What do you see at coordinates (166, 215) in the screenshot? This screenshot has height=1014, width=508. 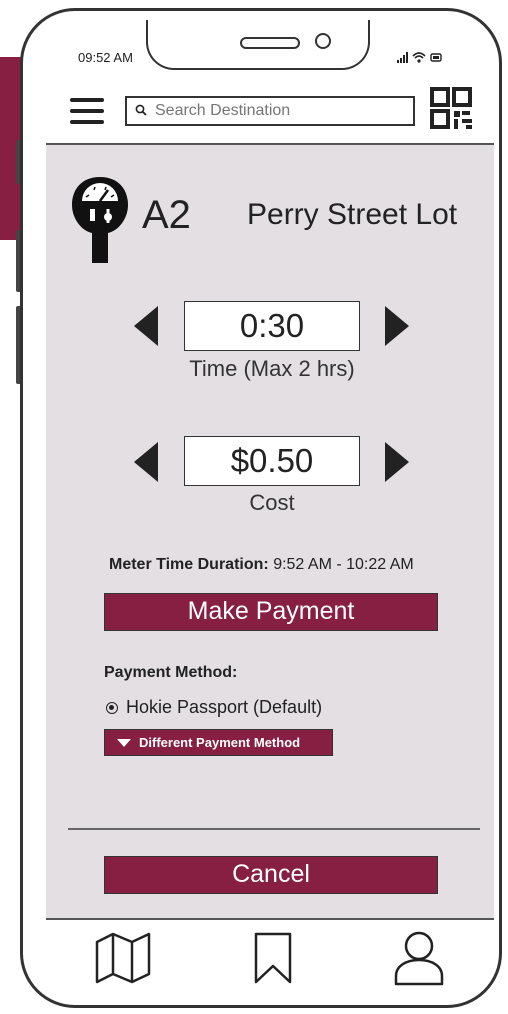 I see `lot-code: A2` at bounding box center [166, 215].